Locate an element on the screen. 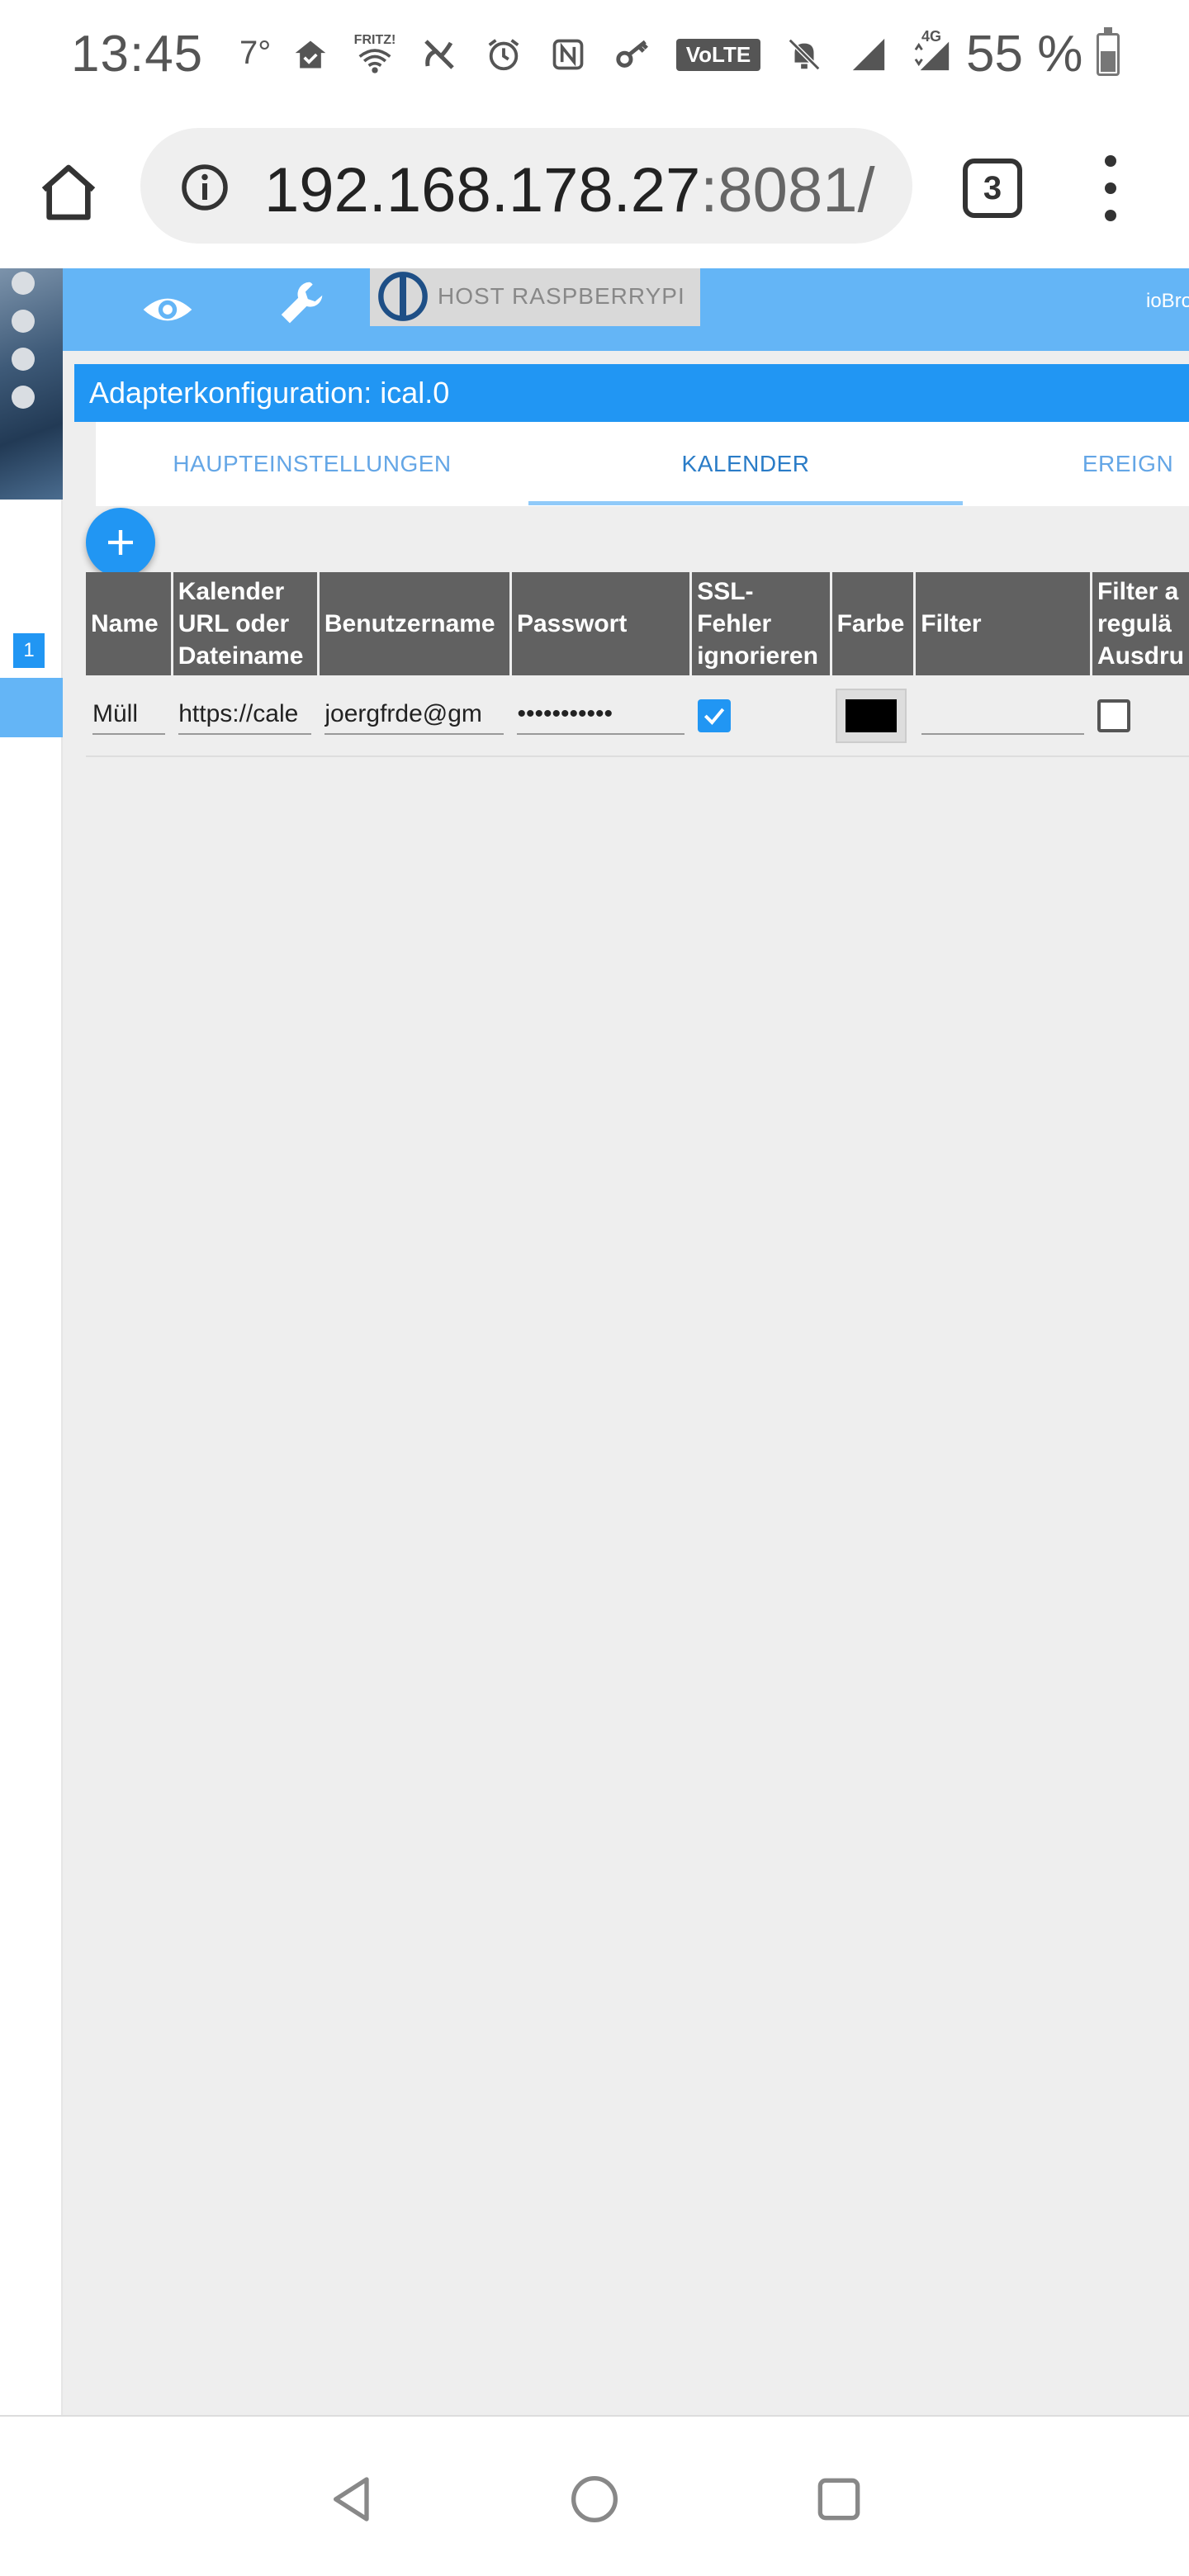 The height and width of the screenshot is (2576, 1189). sidebar-logo-area is located at coordinates (31, 384).